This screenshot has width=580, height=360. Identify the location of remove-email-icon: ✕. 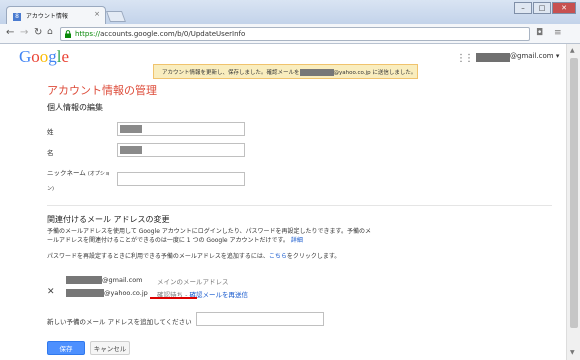
(51, 292).